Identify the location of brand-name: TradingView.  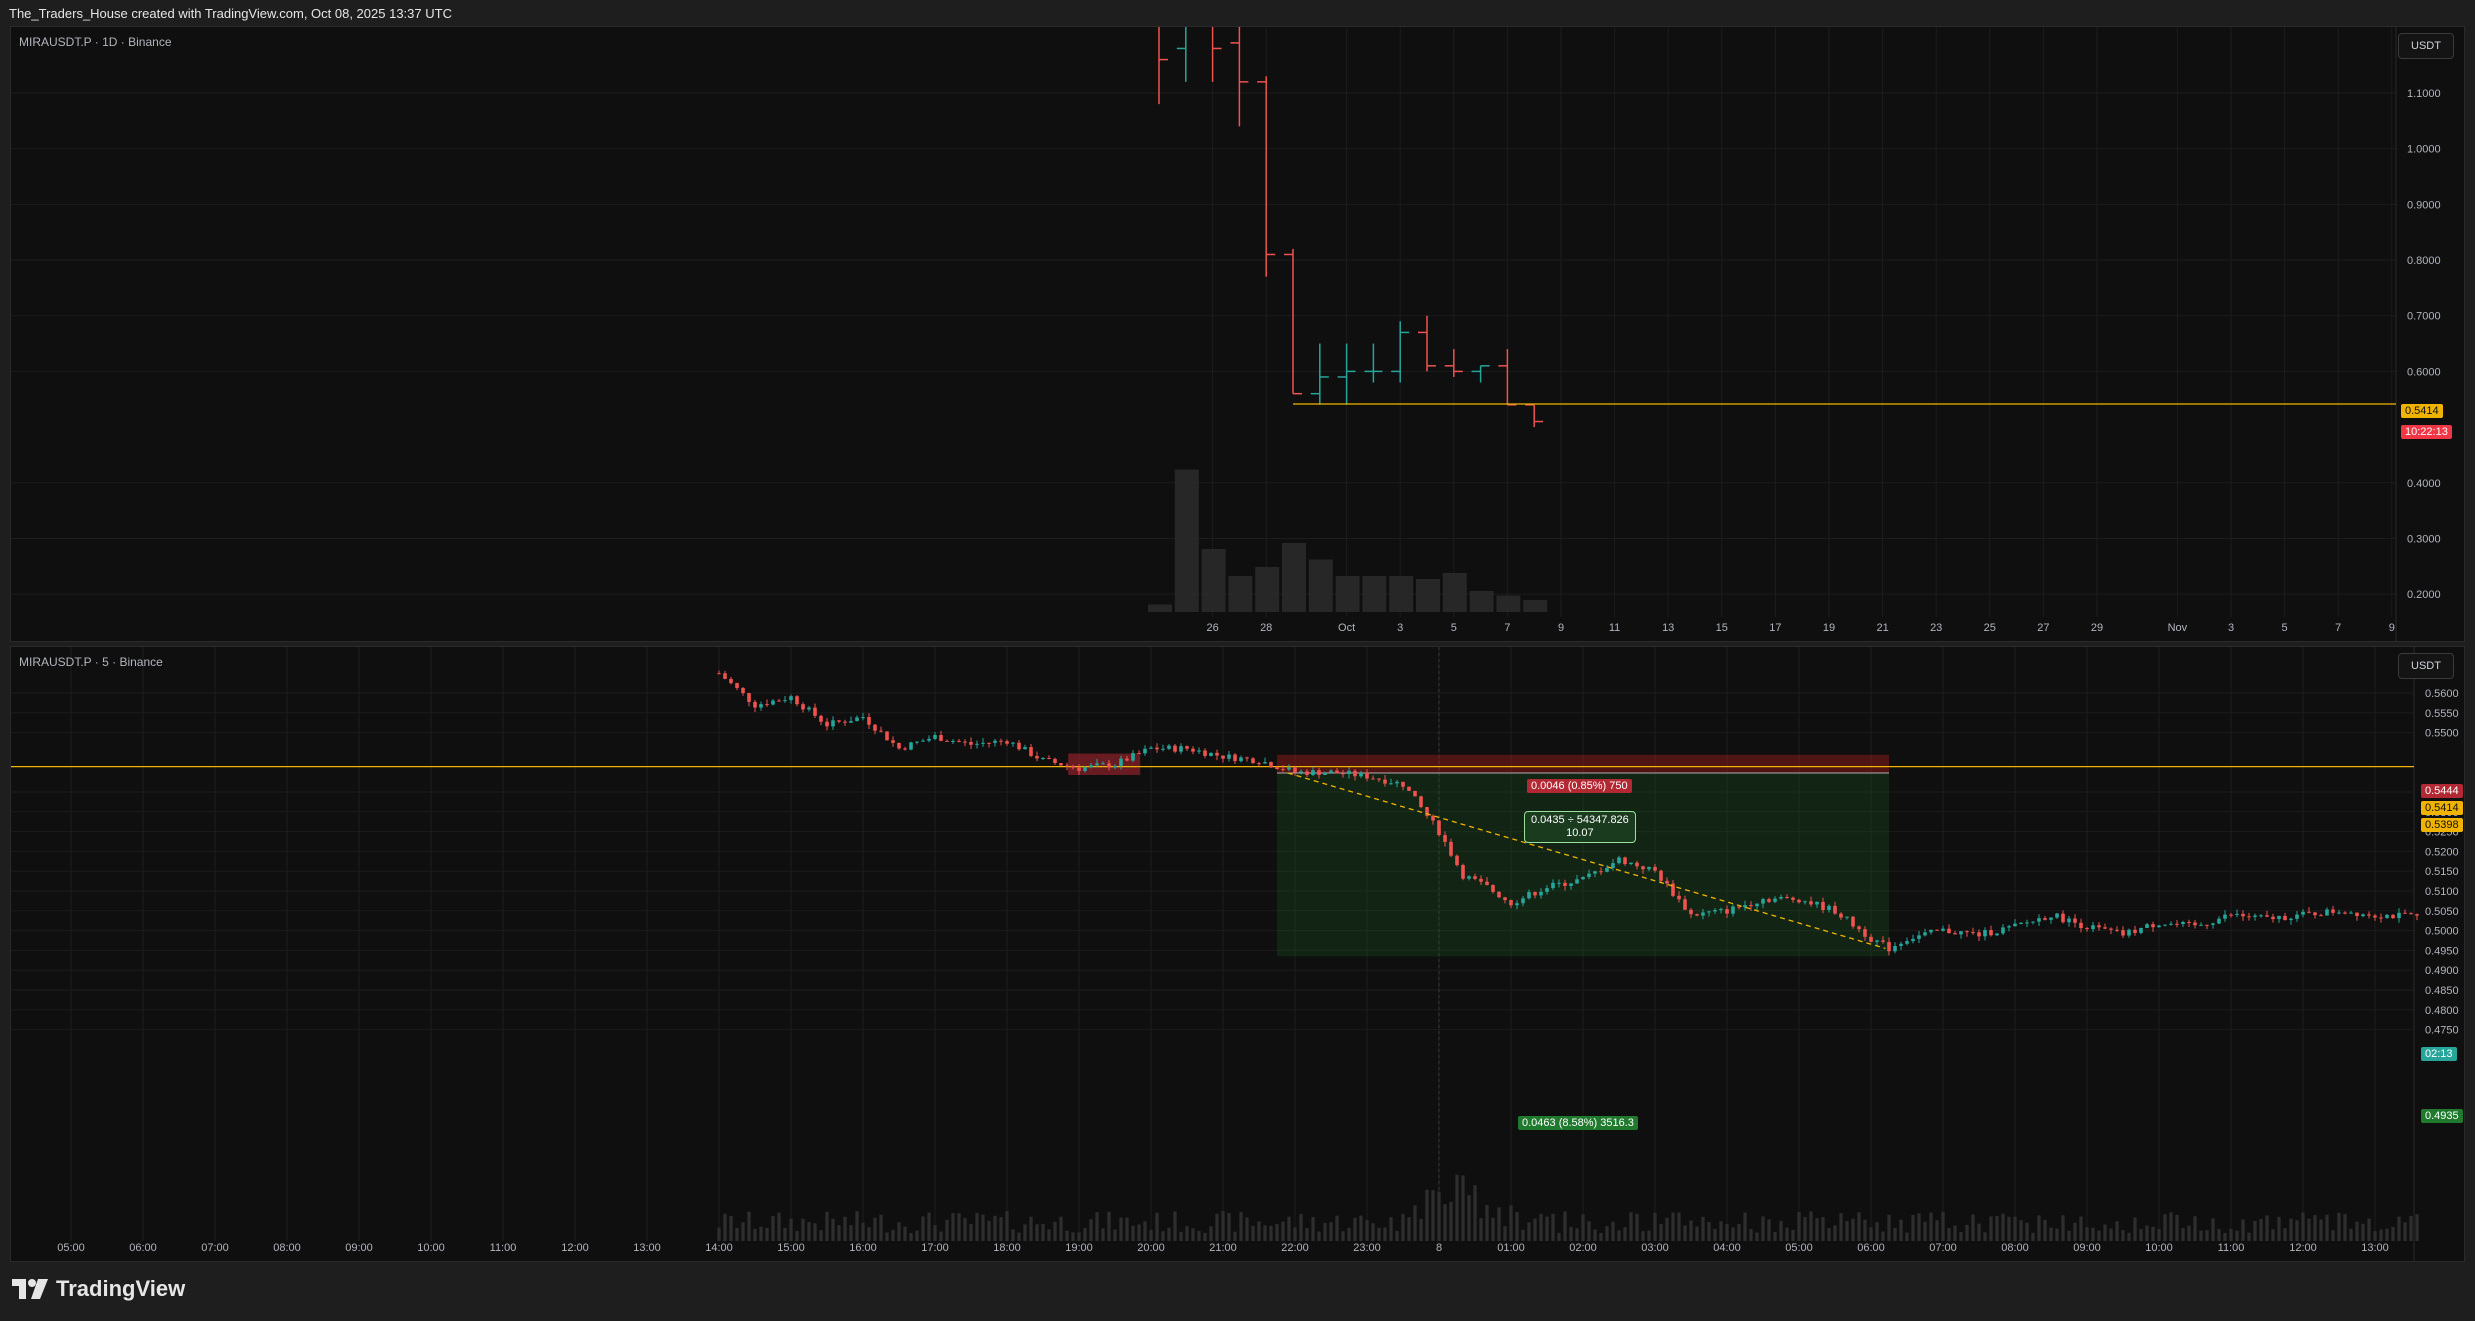
(121, 1288).